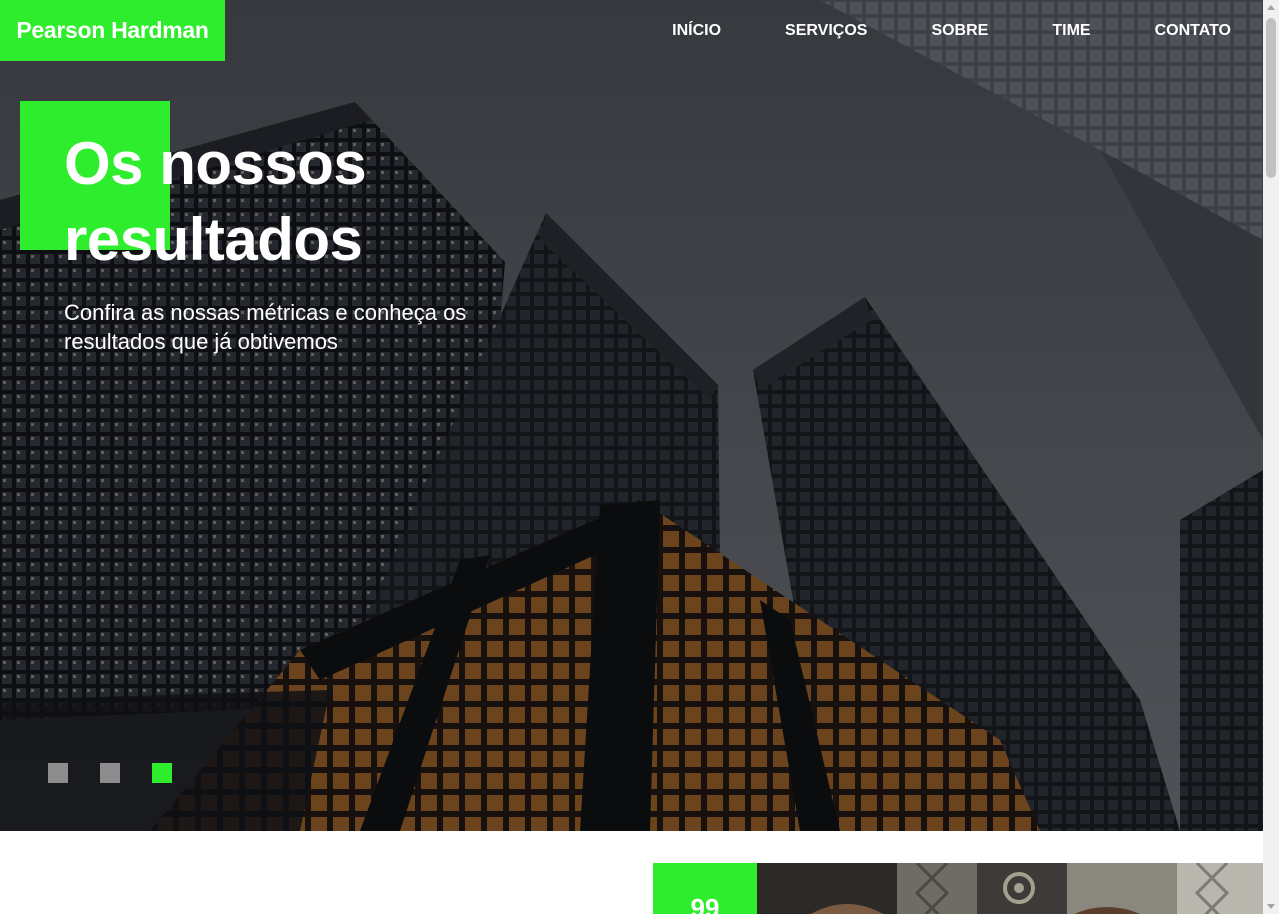 This screenshot has width=1279, height=914. Describe the element at coordinates (1271, 457) in the screenshot. I see `page-scrollbar` at that location.